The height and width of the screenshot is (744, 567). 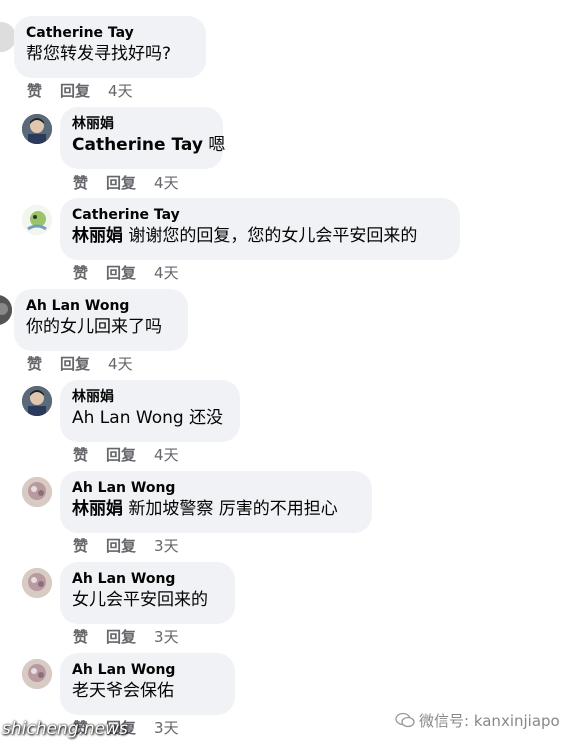 What do you see at coordinates (489, 721) in the screenshot?
I see `wechat-id: 微信号: kanxinjiapo` at bounding box center [489, 721].